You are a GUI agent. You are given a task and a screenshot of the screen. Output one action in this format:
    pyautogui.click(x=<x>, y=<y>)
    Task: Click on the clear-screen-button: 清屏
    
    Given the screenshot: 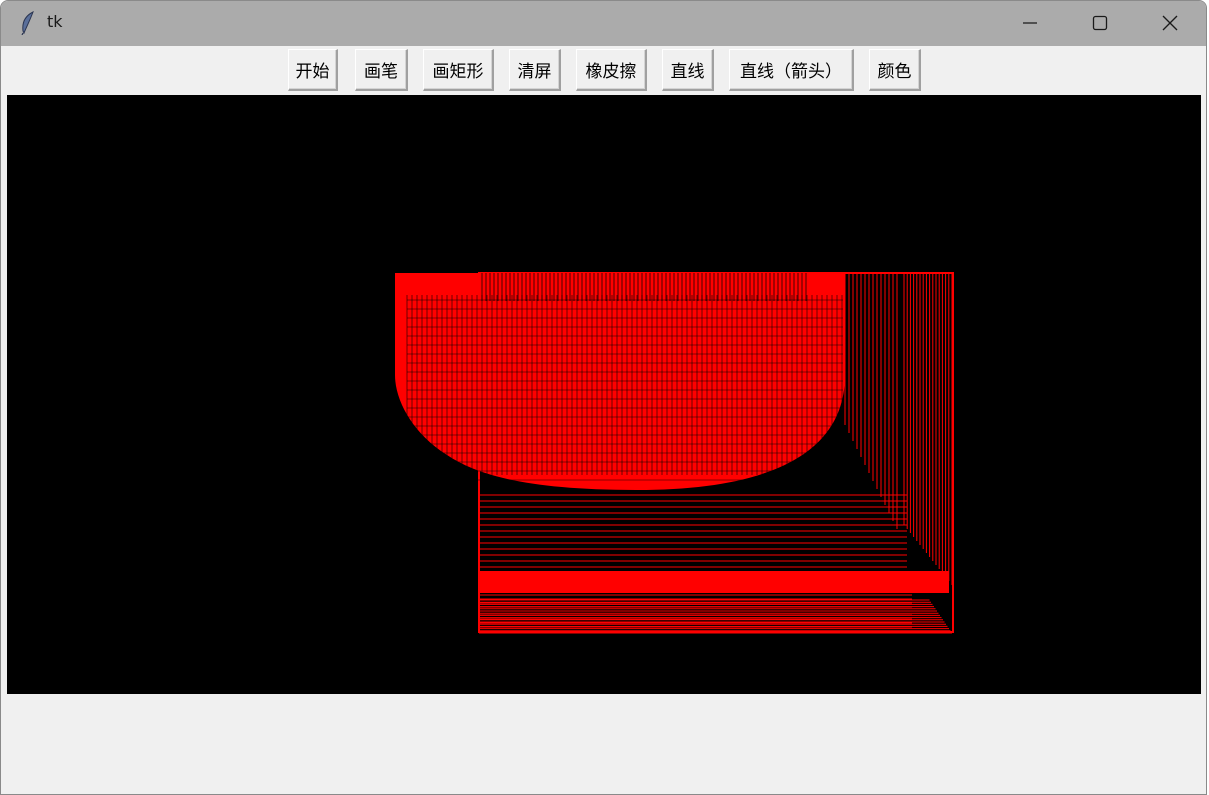 What is the action you would take?
    pyautogui.click(x=535, y=70)
    